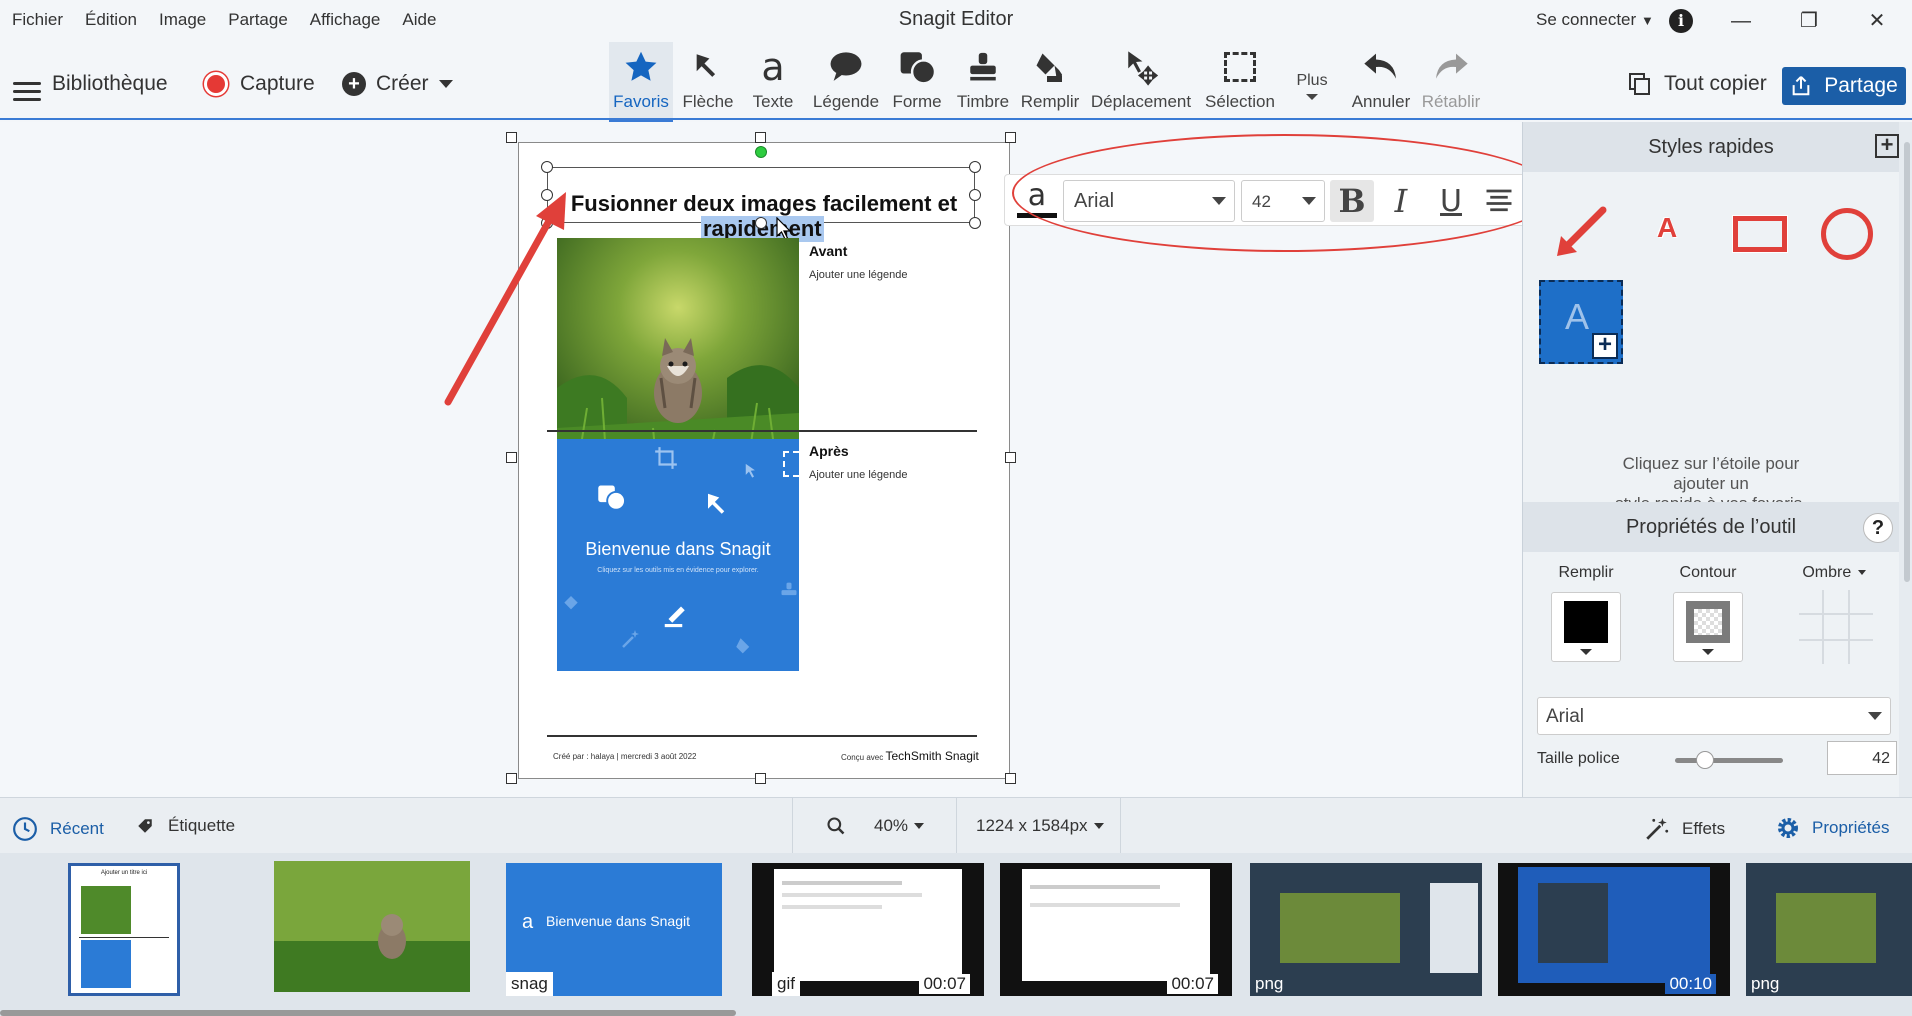  I want to click on callout-icon, so click(846, 66).